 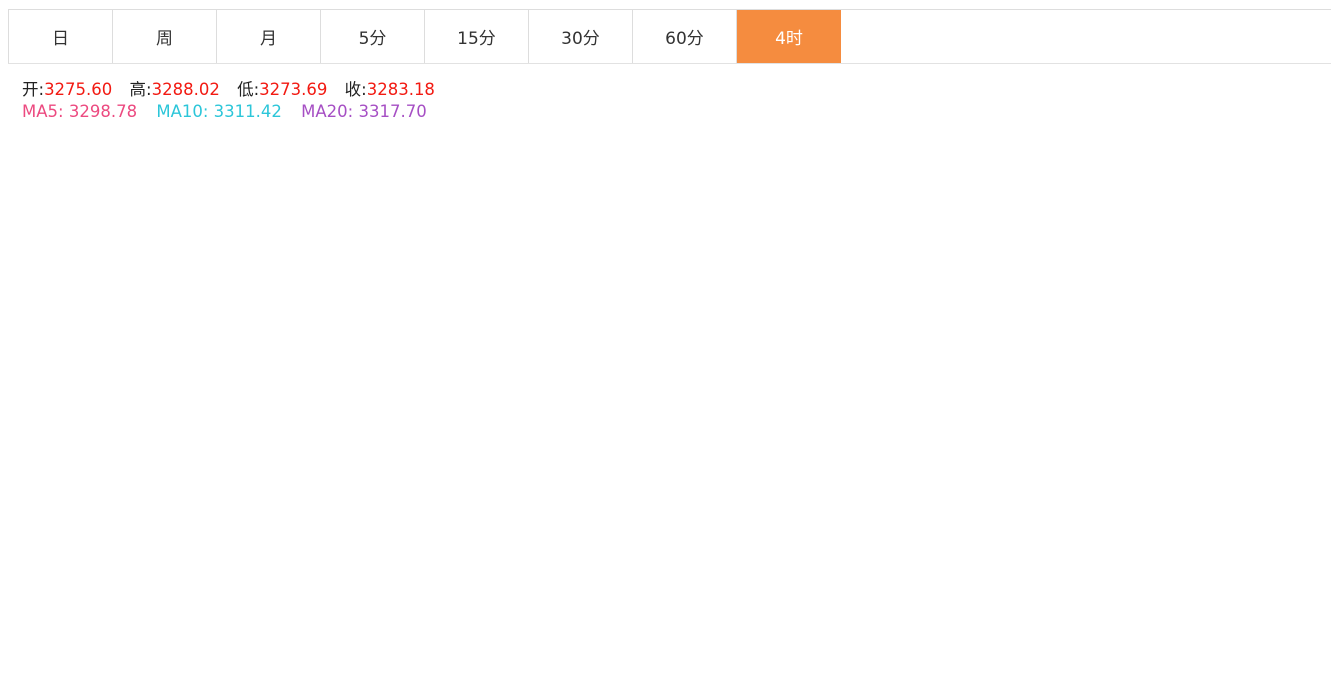 I want to click on ma5-label: MA5:, so click(x=43, y=111).